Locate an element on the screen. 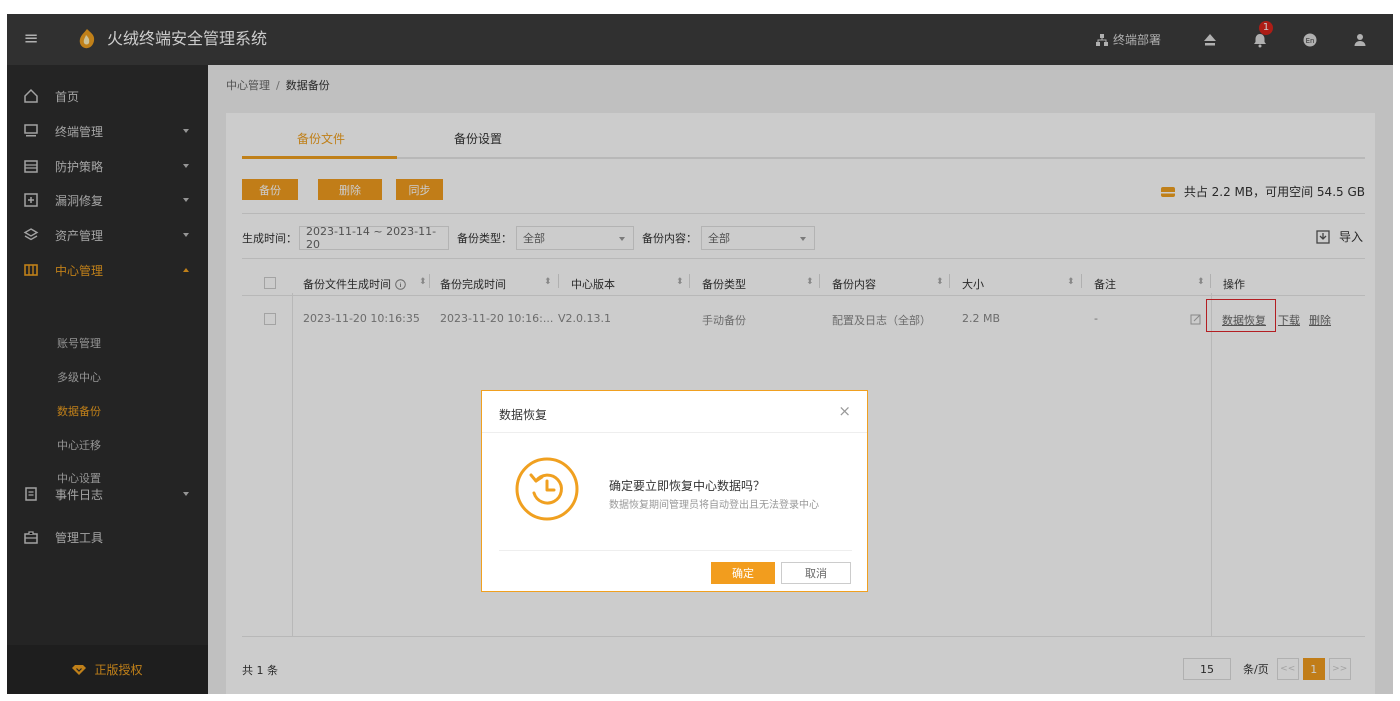  dialog-description: 数据恢复期间管理员将自动登出且无法登录中心 is located at coordinates (714, 505).